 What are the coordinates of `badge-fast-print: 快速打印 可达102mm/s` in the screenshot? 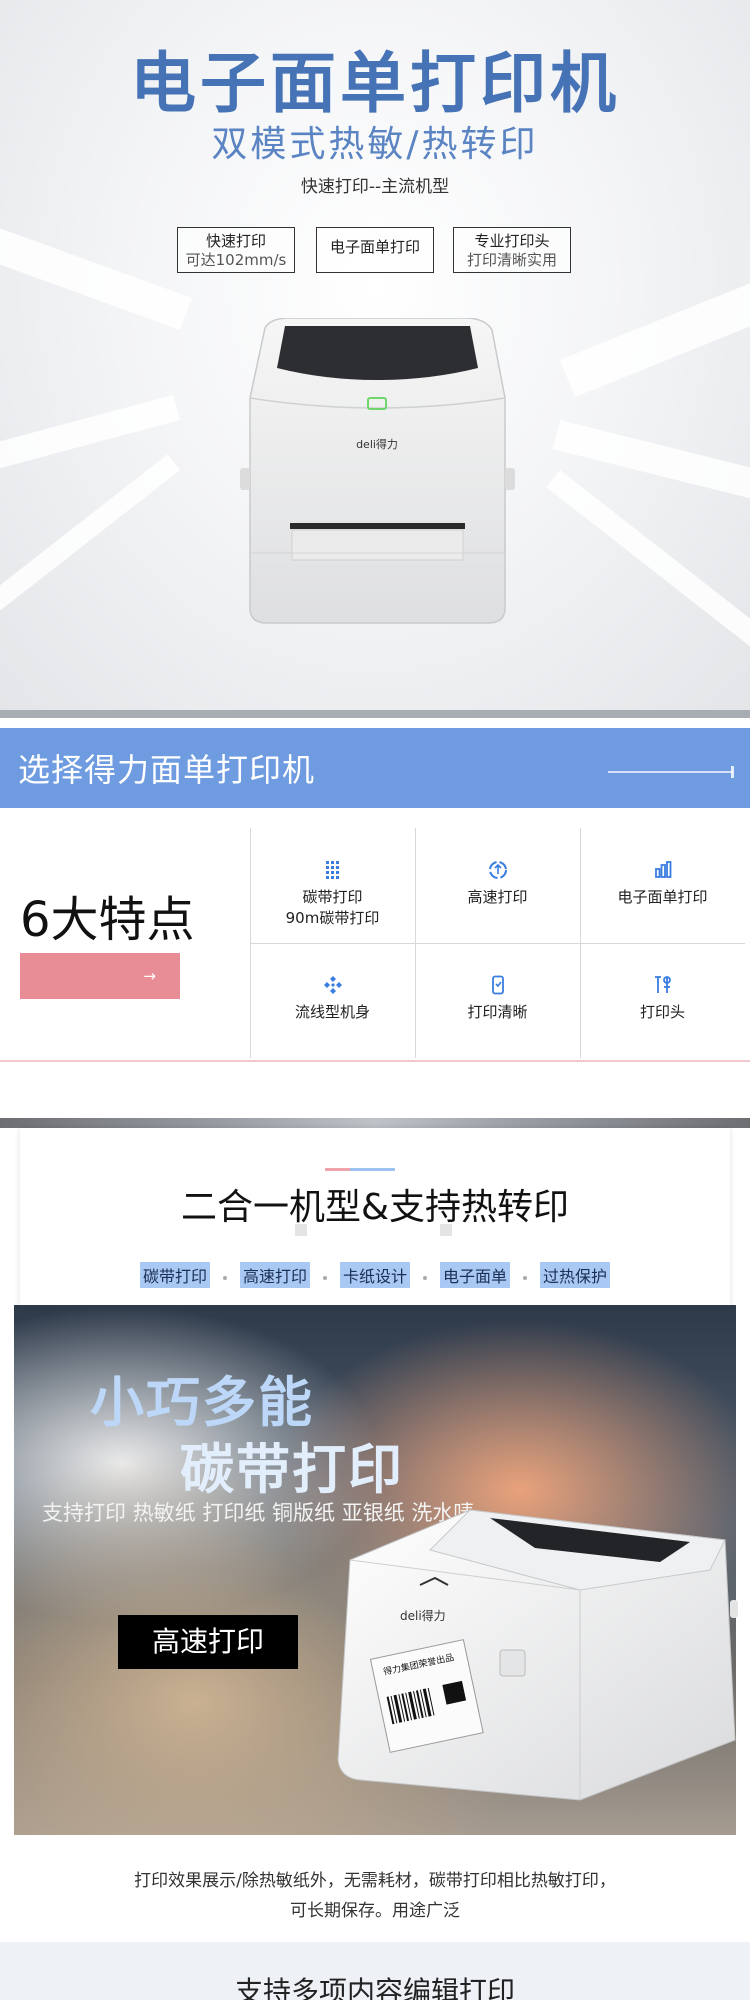 It's located at (236, 250).